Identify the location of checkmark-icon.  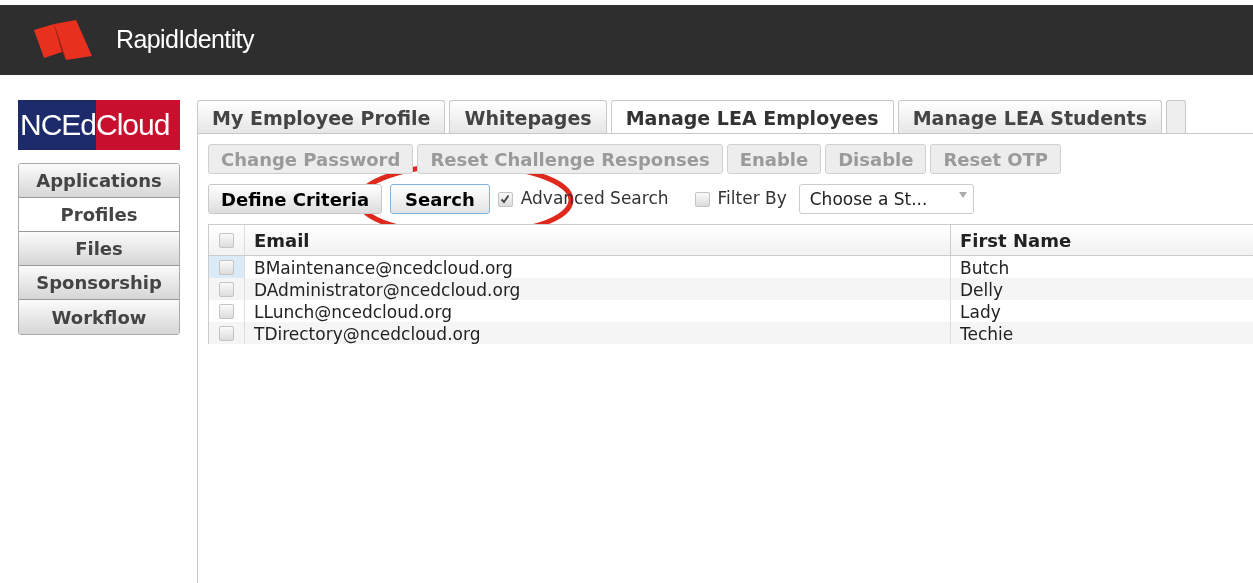
(505, 199).